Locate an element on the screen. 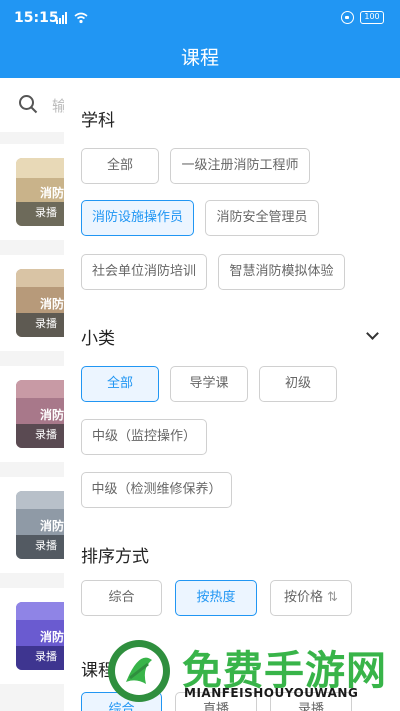 Image resolution: width=400 pixels, height=711 pixels. status-icons-right: 100 is located at coordinates (362, 17).